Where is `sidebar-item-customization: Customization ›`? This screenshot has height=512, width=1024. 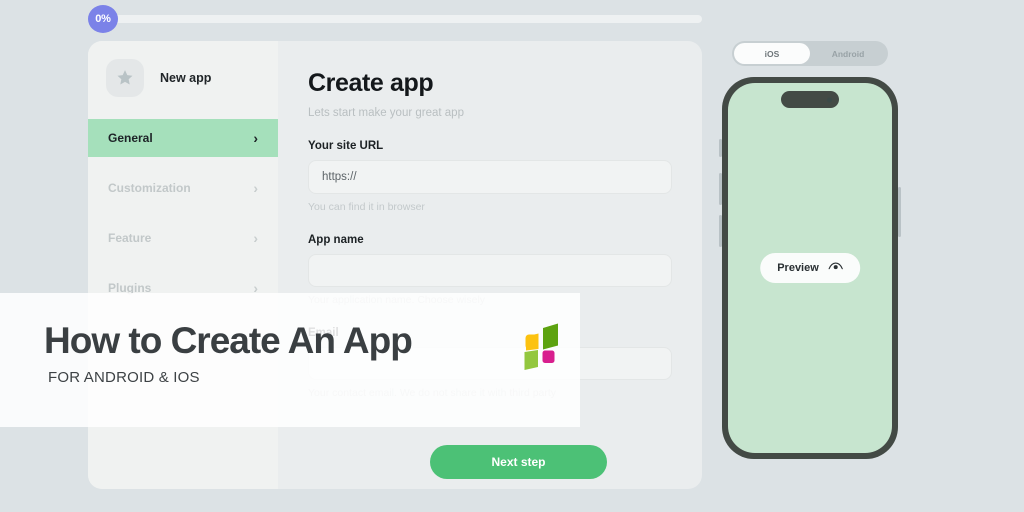 sidebar-item-customization: Customization › is located at coordinates (183, 188).